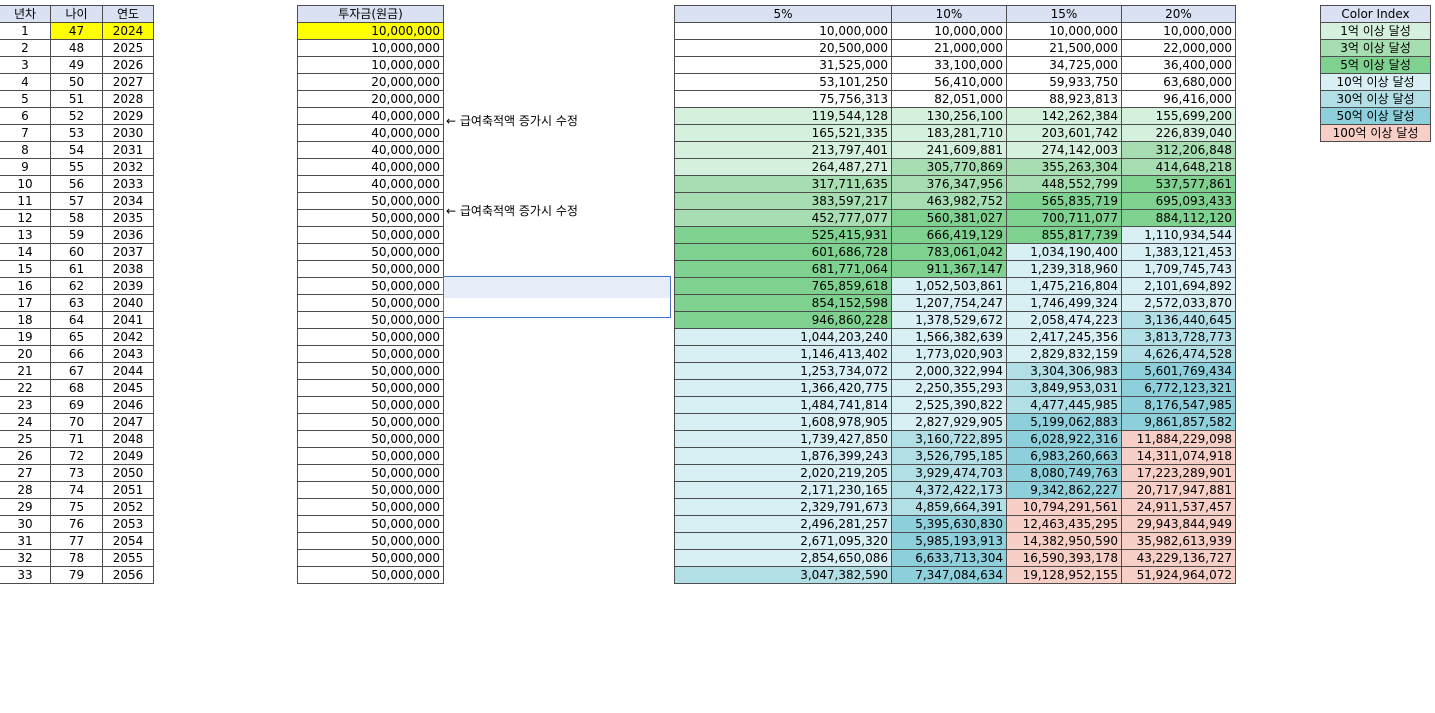 Image resolution: width=1435 pixels, height=713 pixels. I want to click on cell-rate-20: 10,000,000, so click(1178, 31).